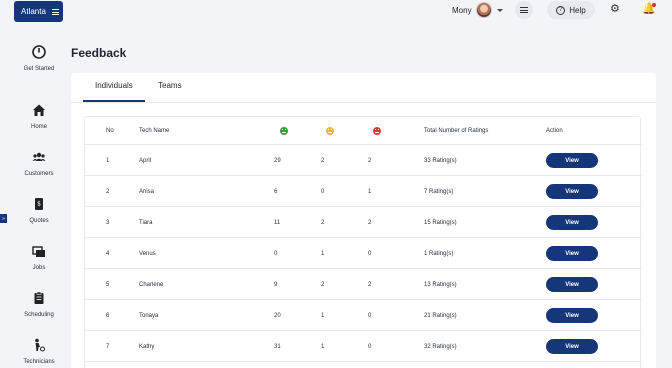 The width and height of the screenshot is (672, 368). Describe the element at coordinates (615, 8) in the screenshot. I see `gear-icon: ⚙` at that location.